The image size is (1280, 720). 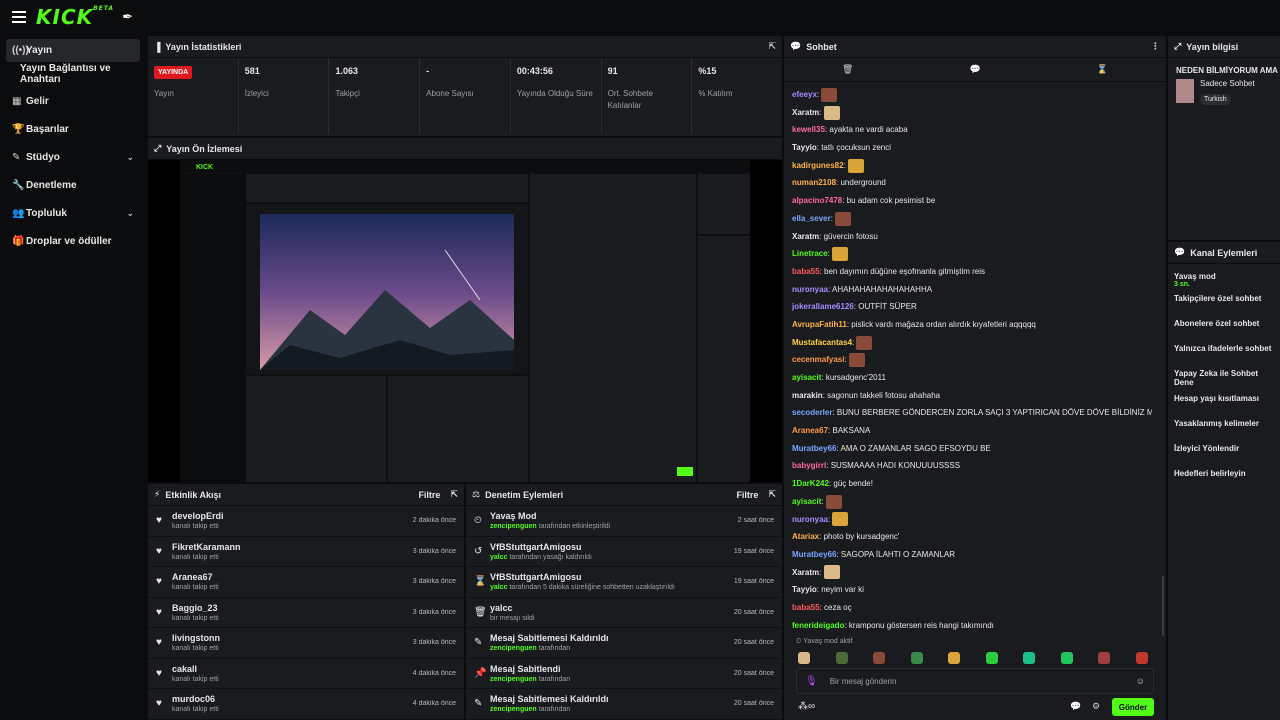 What do you see at coordinates (73, 50) in the screenshot?
I see `sidebar-item: ((•)) Yayın` at bounding box center [73, 50].